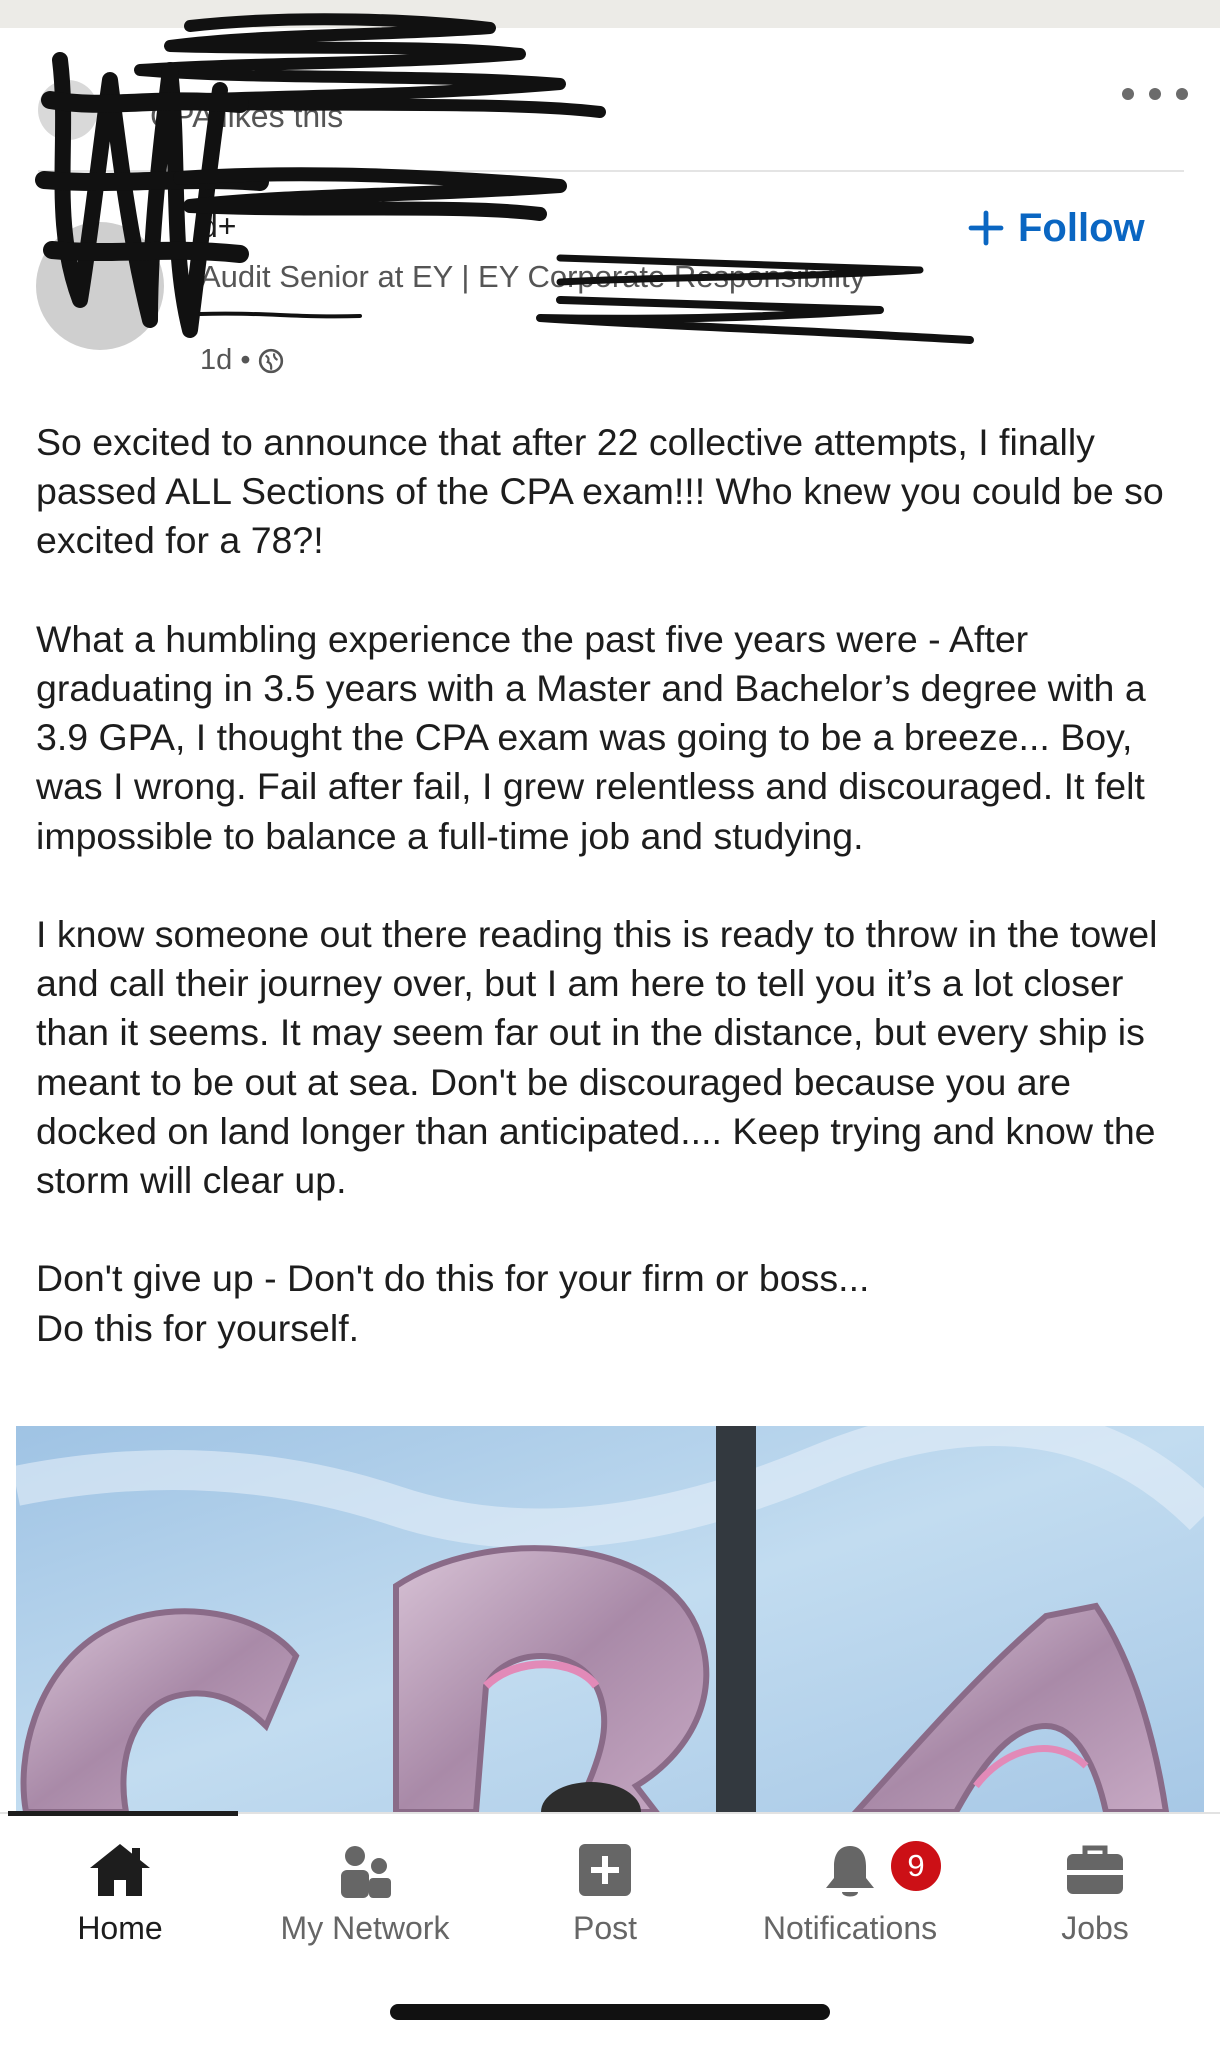 This screenshot has width=1220, height=2050. I want to click on pole, so click(736, 1619).